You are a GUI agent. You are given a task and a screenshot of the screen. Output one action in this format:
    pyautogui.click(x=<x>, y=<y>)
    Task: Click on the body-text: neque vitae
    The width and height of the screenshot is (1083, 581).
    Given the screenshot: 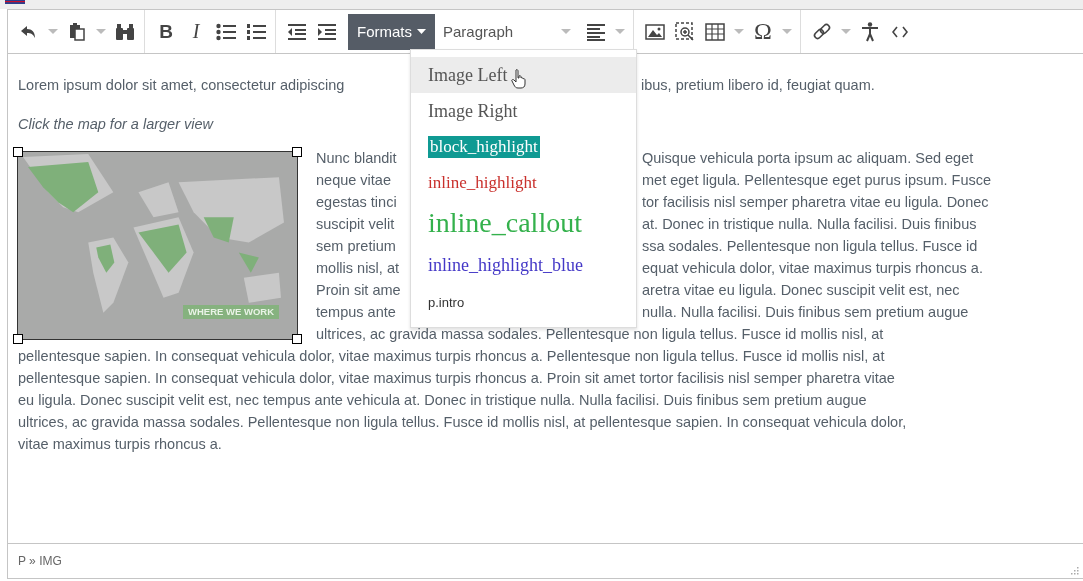 What is the action you would take?
    pyautogui.click(x=354, y=180)
    